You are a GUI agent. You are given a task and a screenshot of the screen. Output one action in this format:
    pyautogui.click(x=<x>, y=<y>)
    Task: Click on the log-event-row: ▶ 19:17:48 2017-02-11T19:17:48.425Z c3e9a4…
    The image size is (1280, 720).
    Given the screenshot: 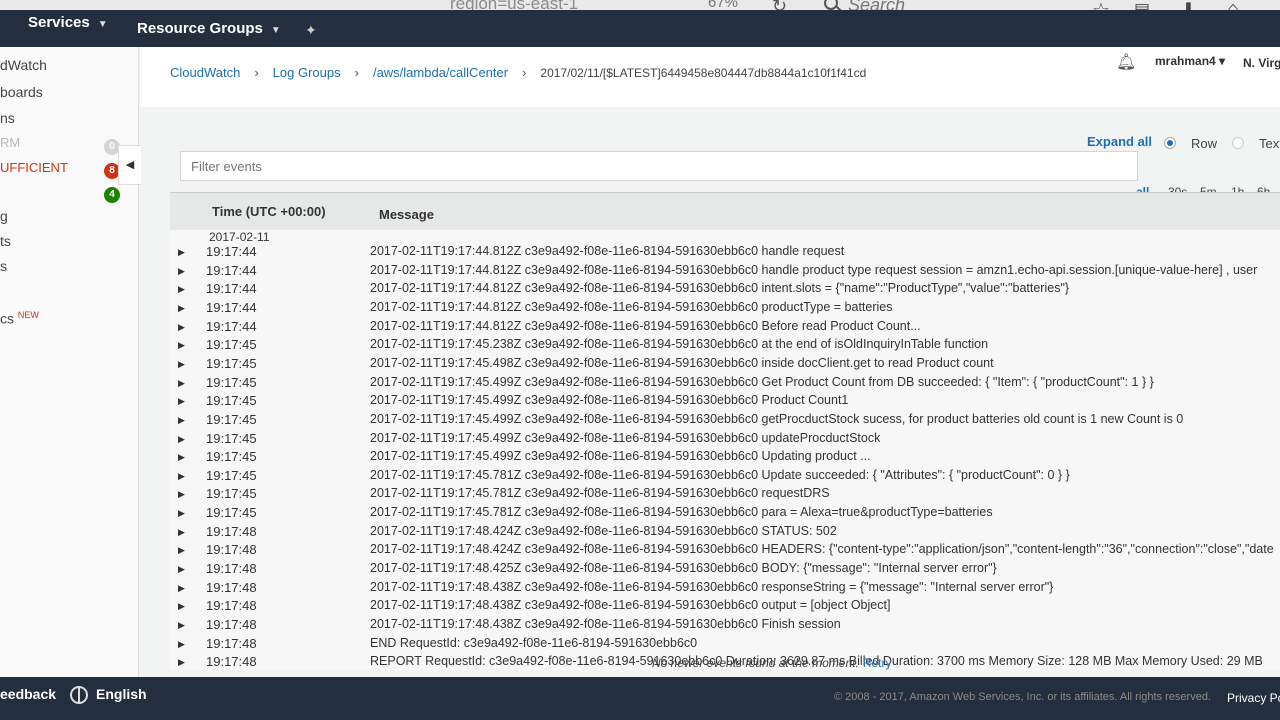 What is the action you would take?
    pyautogui.click(x=725, y=570)
    